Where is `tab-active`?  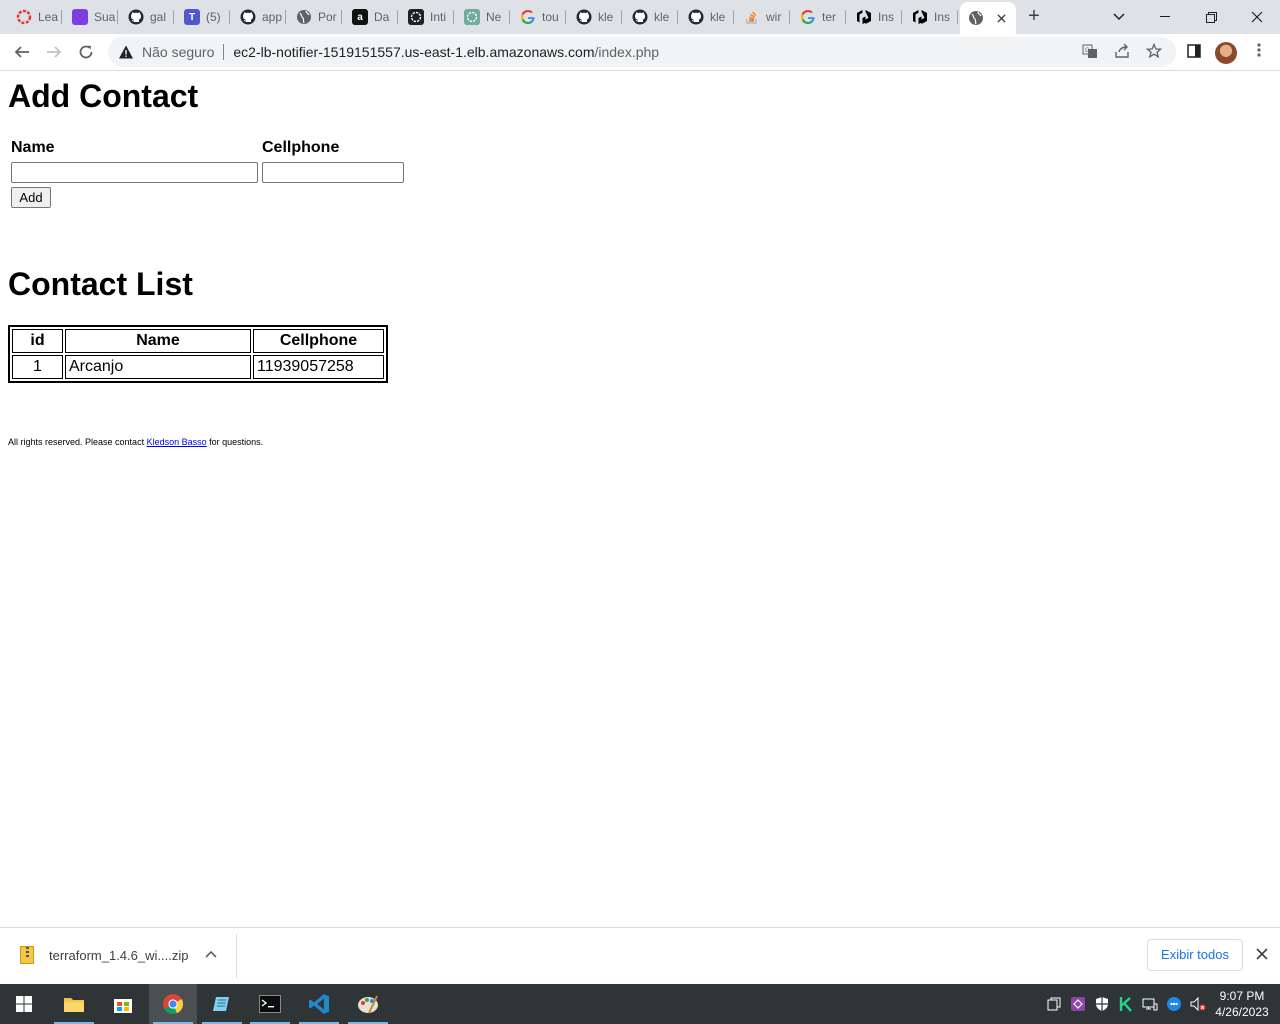 tab-active is located at coordinates (988, 18).